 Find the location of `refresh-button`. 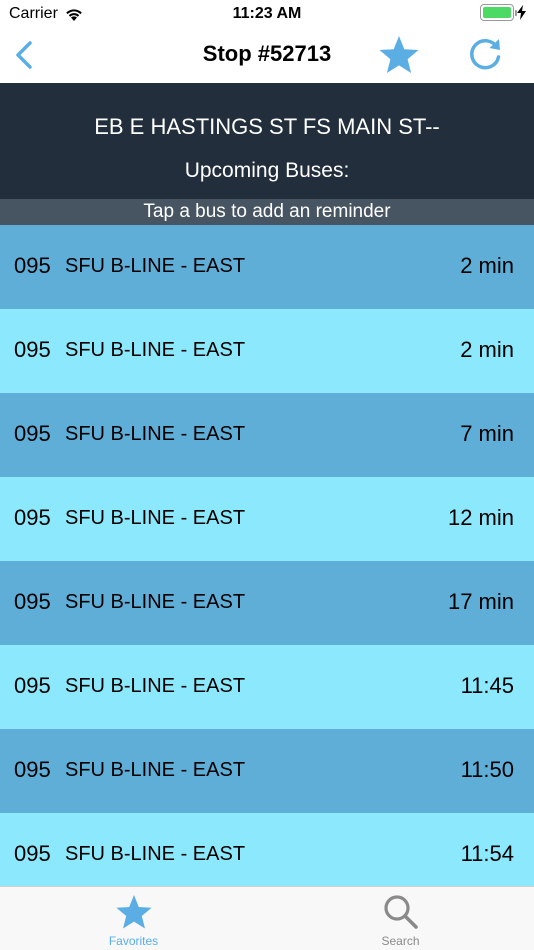

refresh-button is located at coordinates (485, 55).